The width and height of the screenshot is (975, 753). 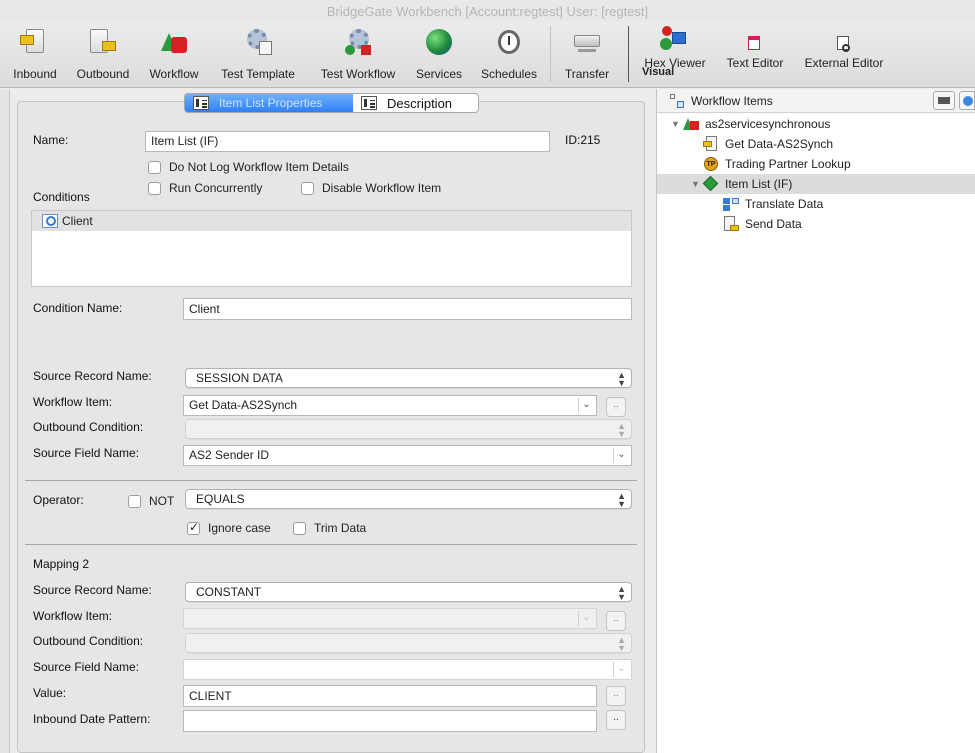 What do you see at coordinates (711, 164) in the screenshot?
I see `tp-lookup-icon: TP` at bounding box center [711, 164].